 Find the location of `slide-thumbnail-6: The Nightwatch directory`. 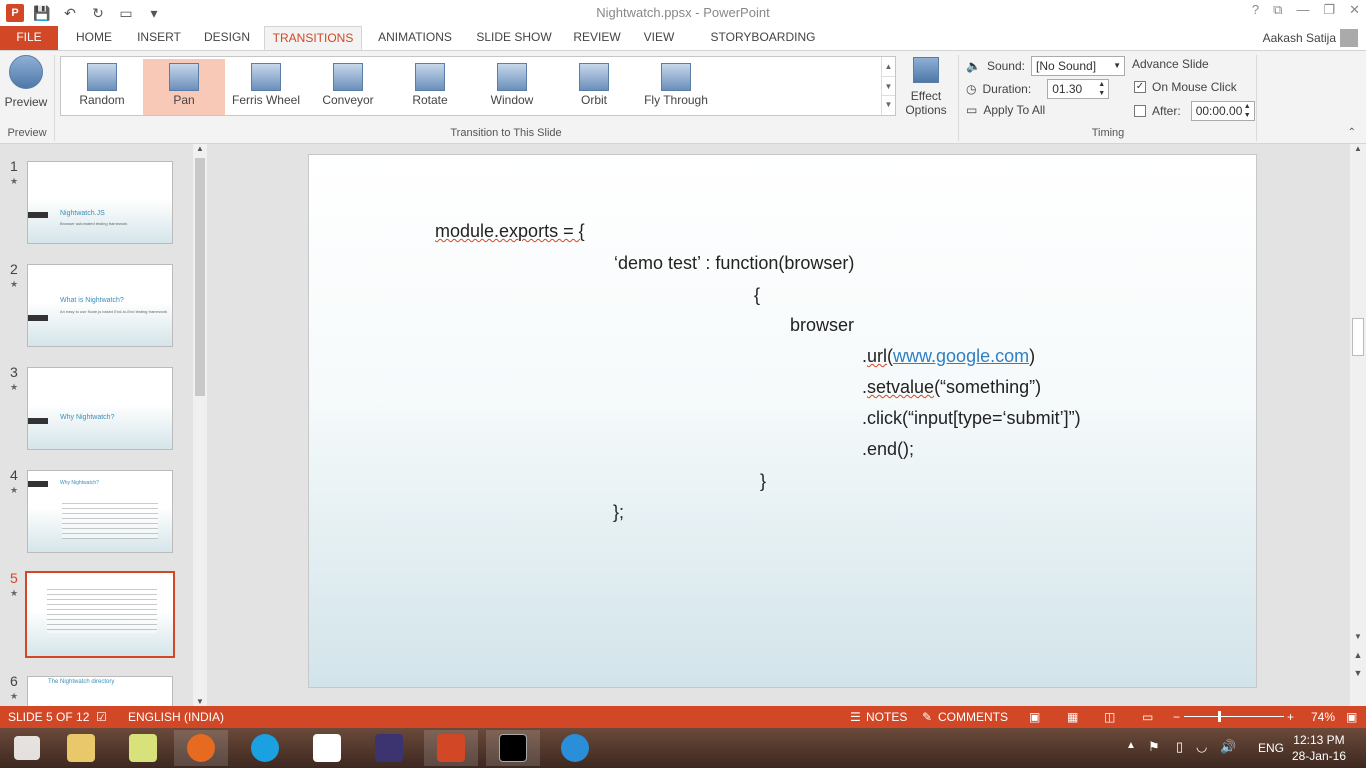

slide-thumbnail-6: The Nightwatch directory is located at coordinates (100, 691).